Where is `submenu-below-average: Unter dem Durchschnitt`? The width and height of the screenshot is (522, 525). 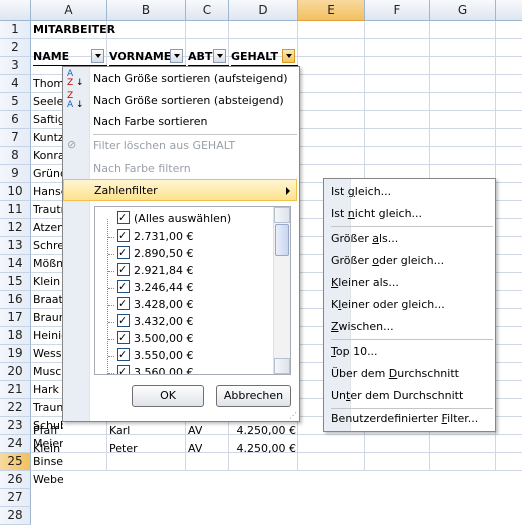 submenu-below-average: Unter dem Durchschnitt is located at coordinates (397, 396).